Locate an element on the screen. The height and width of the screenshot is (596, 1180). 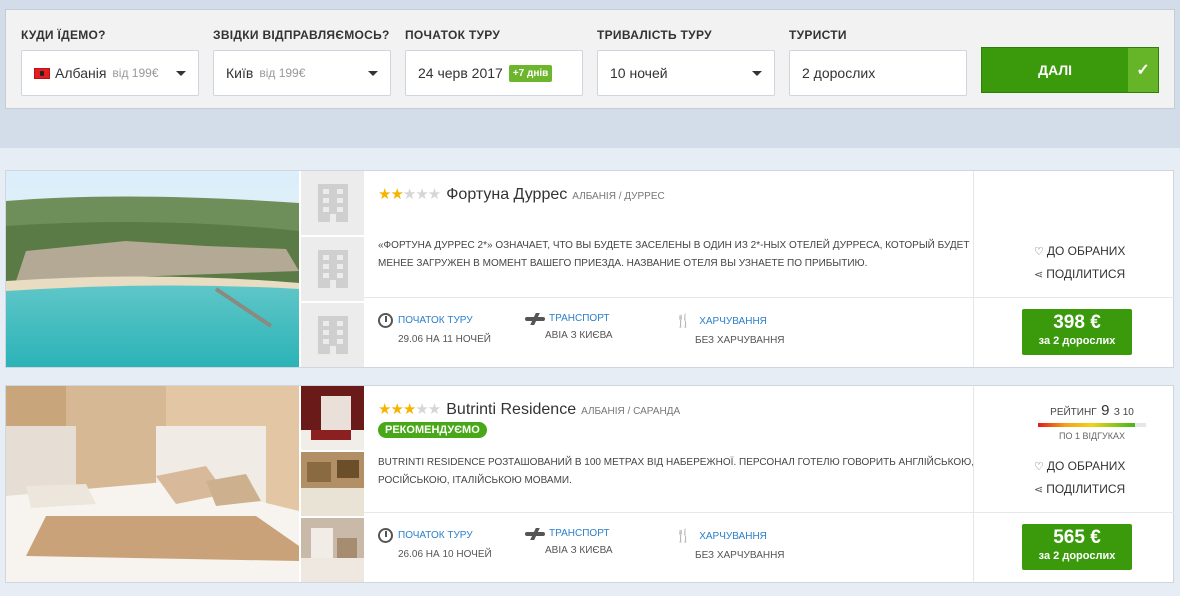
rating-value: 9 is located at coordinates (1105, 410).